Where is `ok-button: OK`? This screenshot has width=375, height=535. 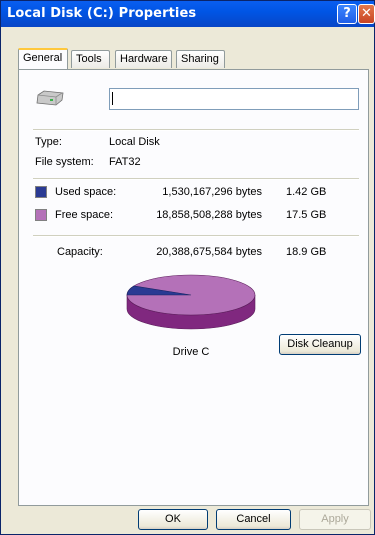
ok-button: OK is located at coordinates (173, 519).